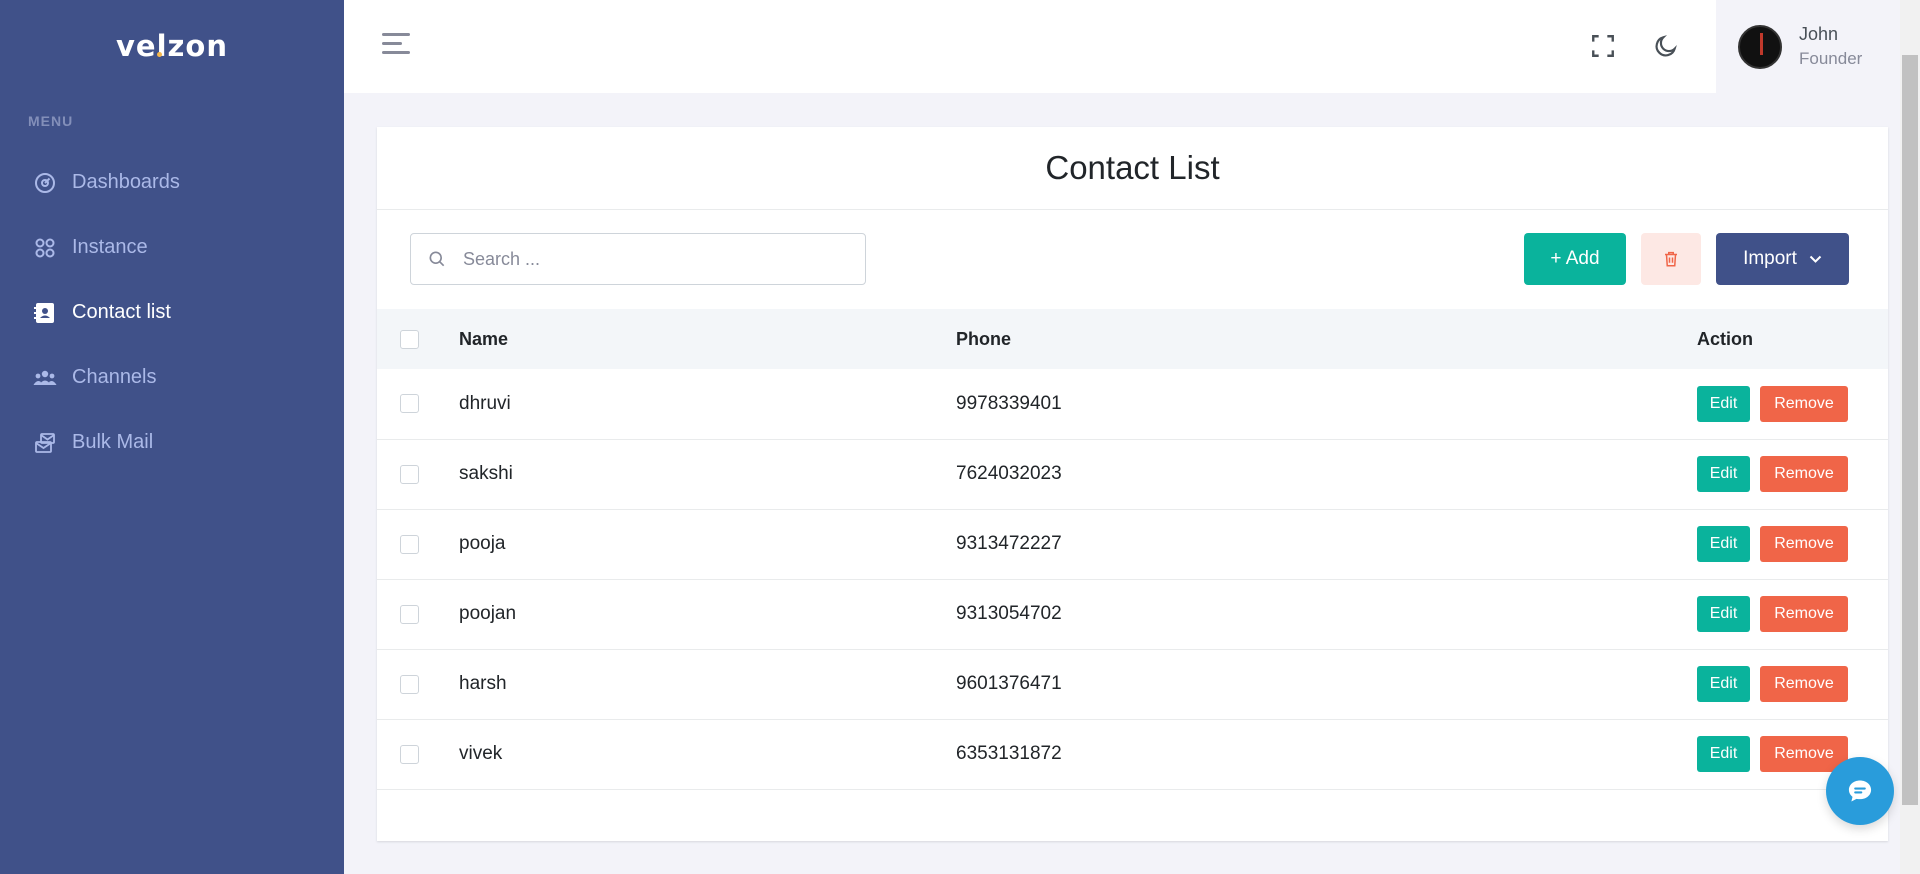 Image resolution: width=1920 pixels, height=874 pixels. Describe the element at coordinates (45, 378) in the screenshot. I see `team-icon` at that location.